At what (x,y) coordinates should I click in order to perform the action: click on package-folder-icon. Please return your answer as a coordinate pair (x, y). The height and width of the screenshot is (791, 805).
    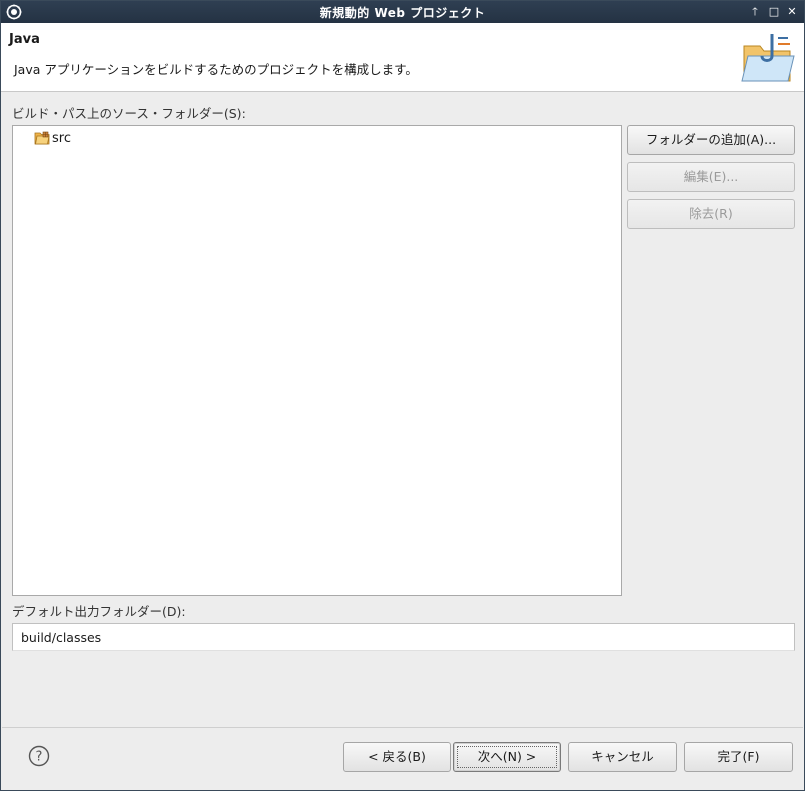
    Looking at the image, I should click on (42, 138).